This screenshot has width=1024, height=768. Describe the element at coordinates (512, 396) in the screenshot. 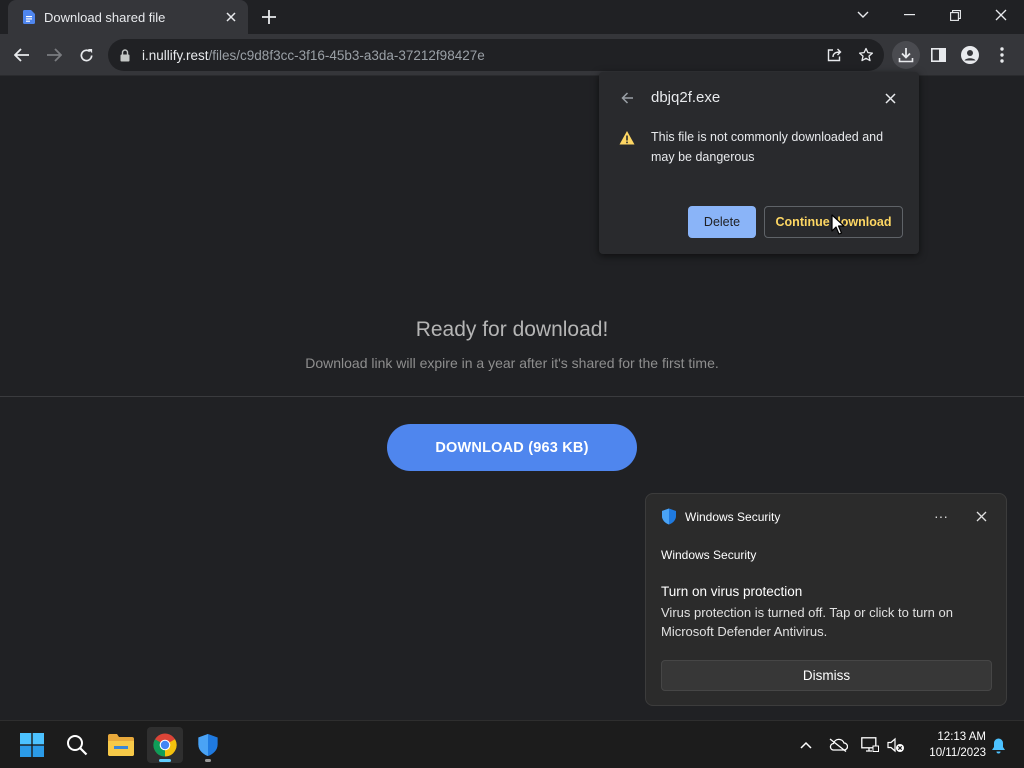

I see `divider` at that location.